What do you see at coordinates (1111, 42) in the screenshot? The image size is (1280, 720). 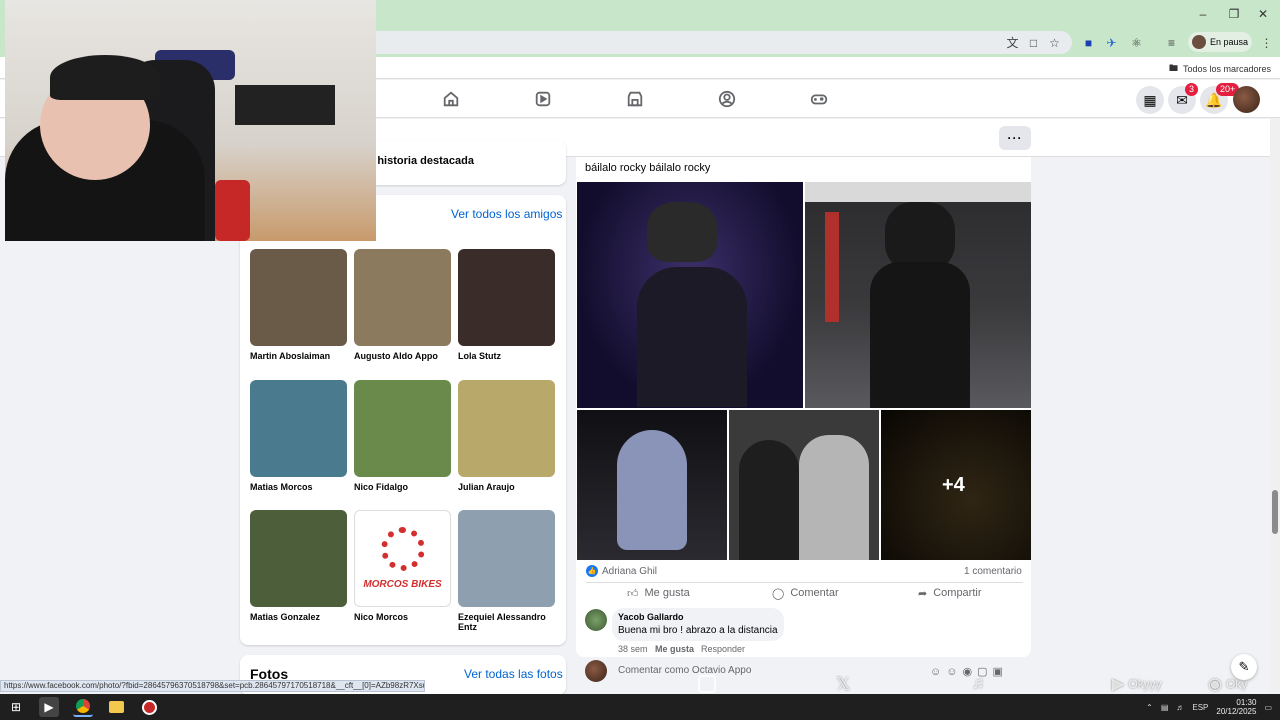 I see `extension-icon-2: ✈` at bounding box center [1111, 42].